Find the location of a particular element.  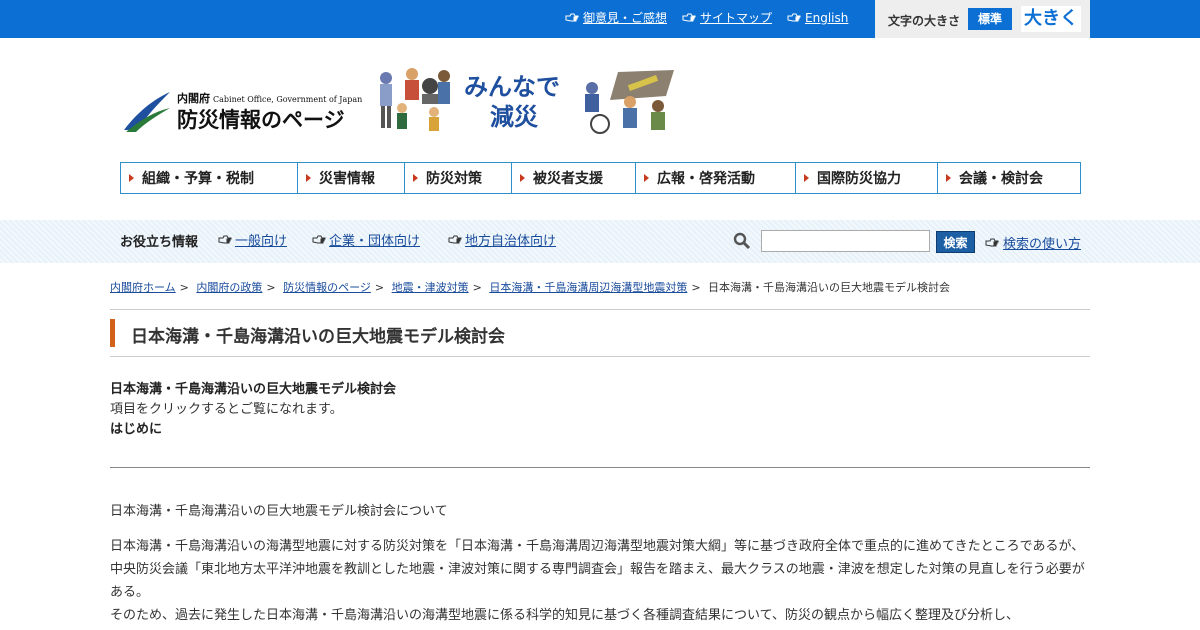

nav-item-disaster-prevention: 防災対策 is located at coordinates (458, 178).